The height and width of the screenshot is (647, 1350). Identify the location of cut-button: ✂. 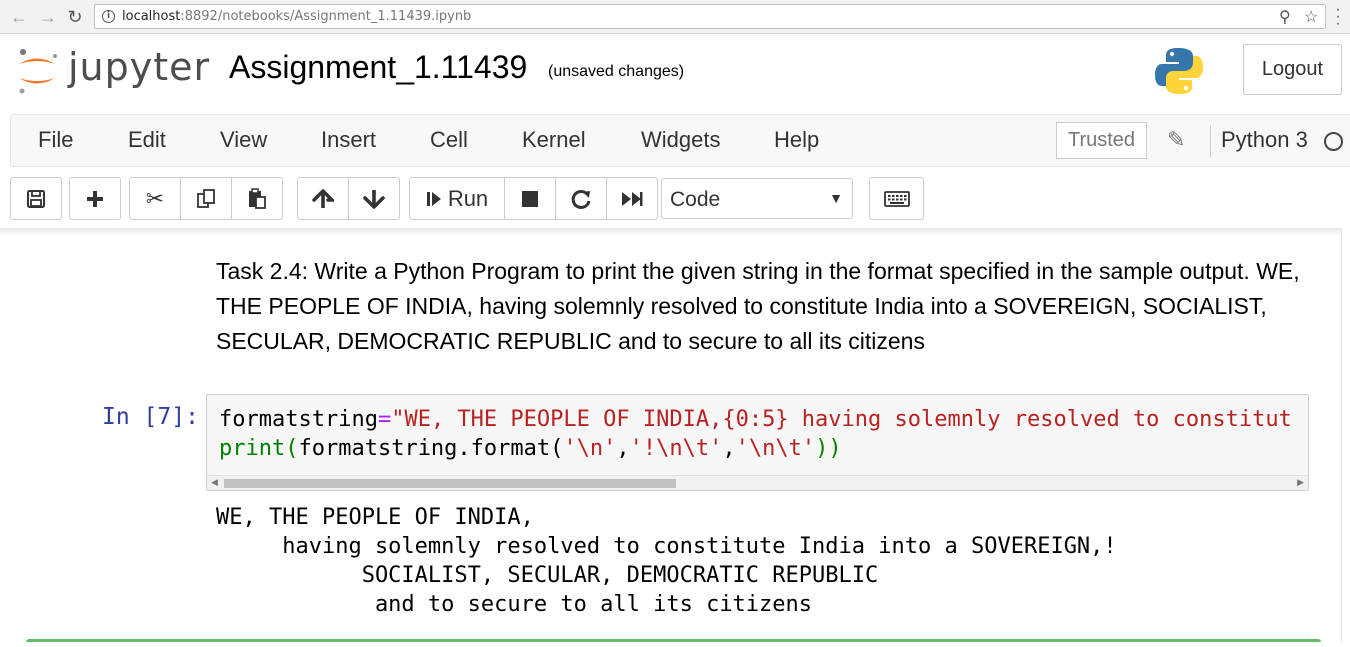
(155, 198).